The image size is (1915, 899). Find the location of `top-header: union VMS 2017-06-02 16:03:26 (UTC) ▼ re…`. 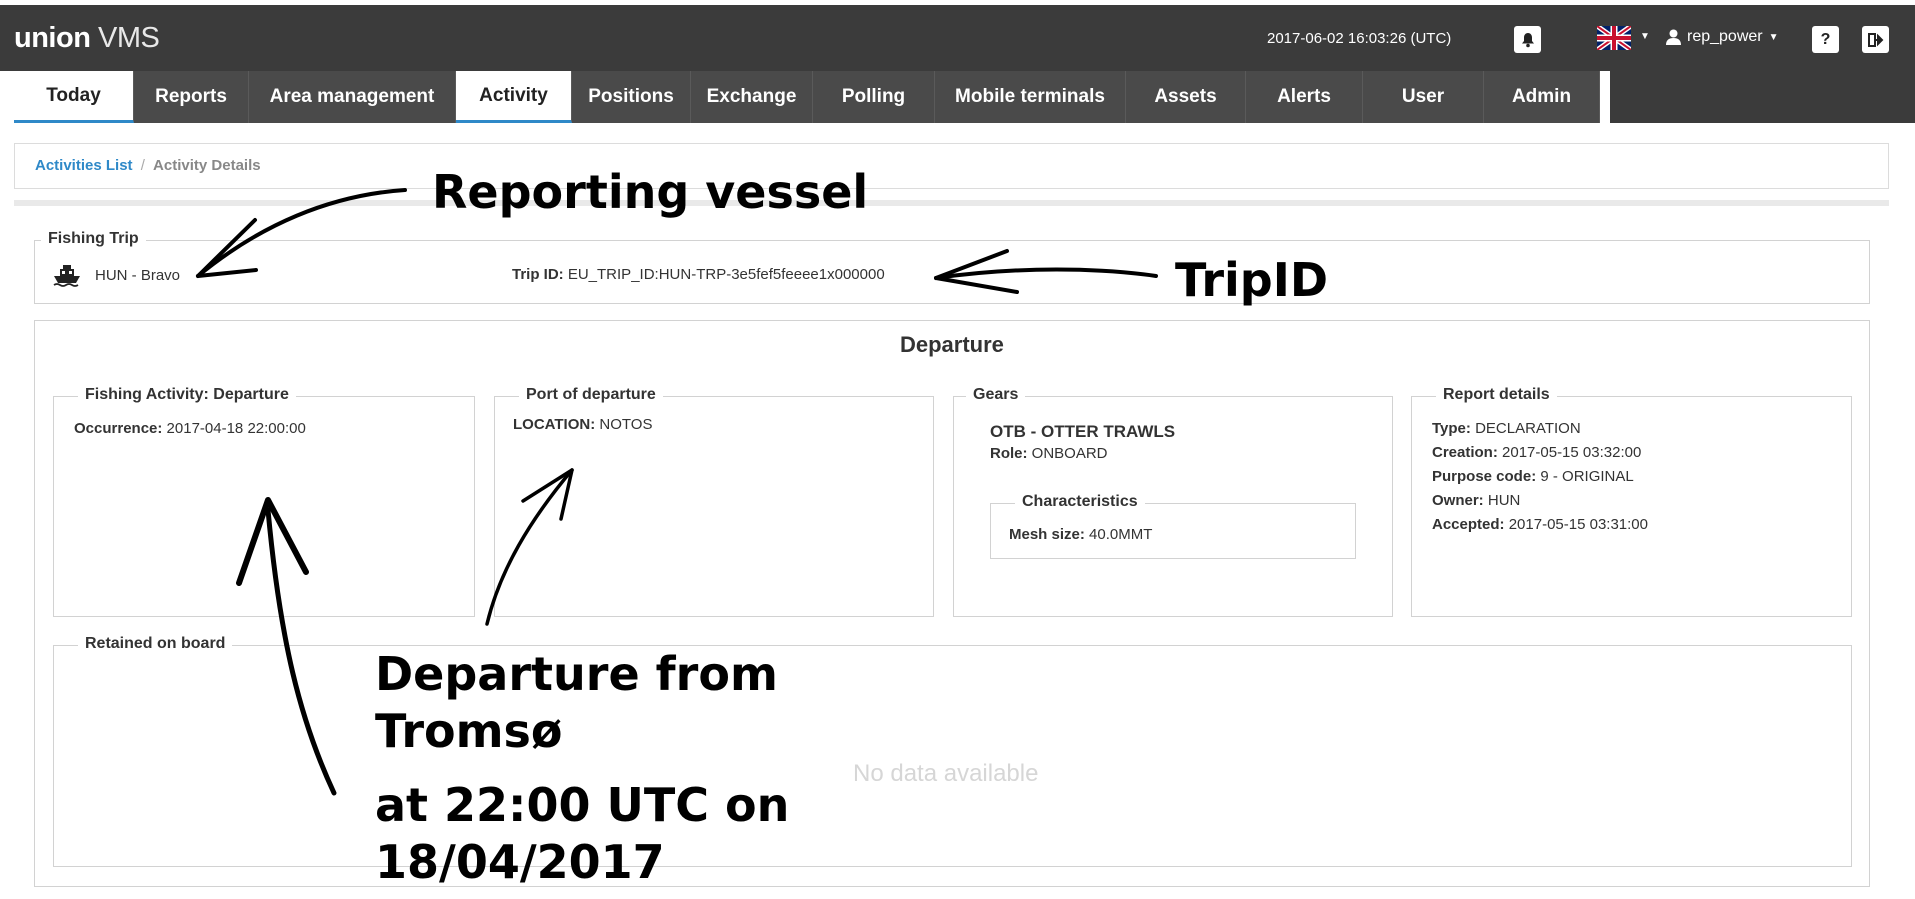

top-header: union VMS 2017-06-02 16:03:26 (UTC) ▼ re… is located at coordinates (957, 35).